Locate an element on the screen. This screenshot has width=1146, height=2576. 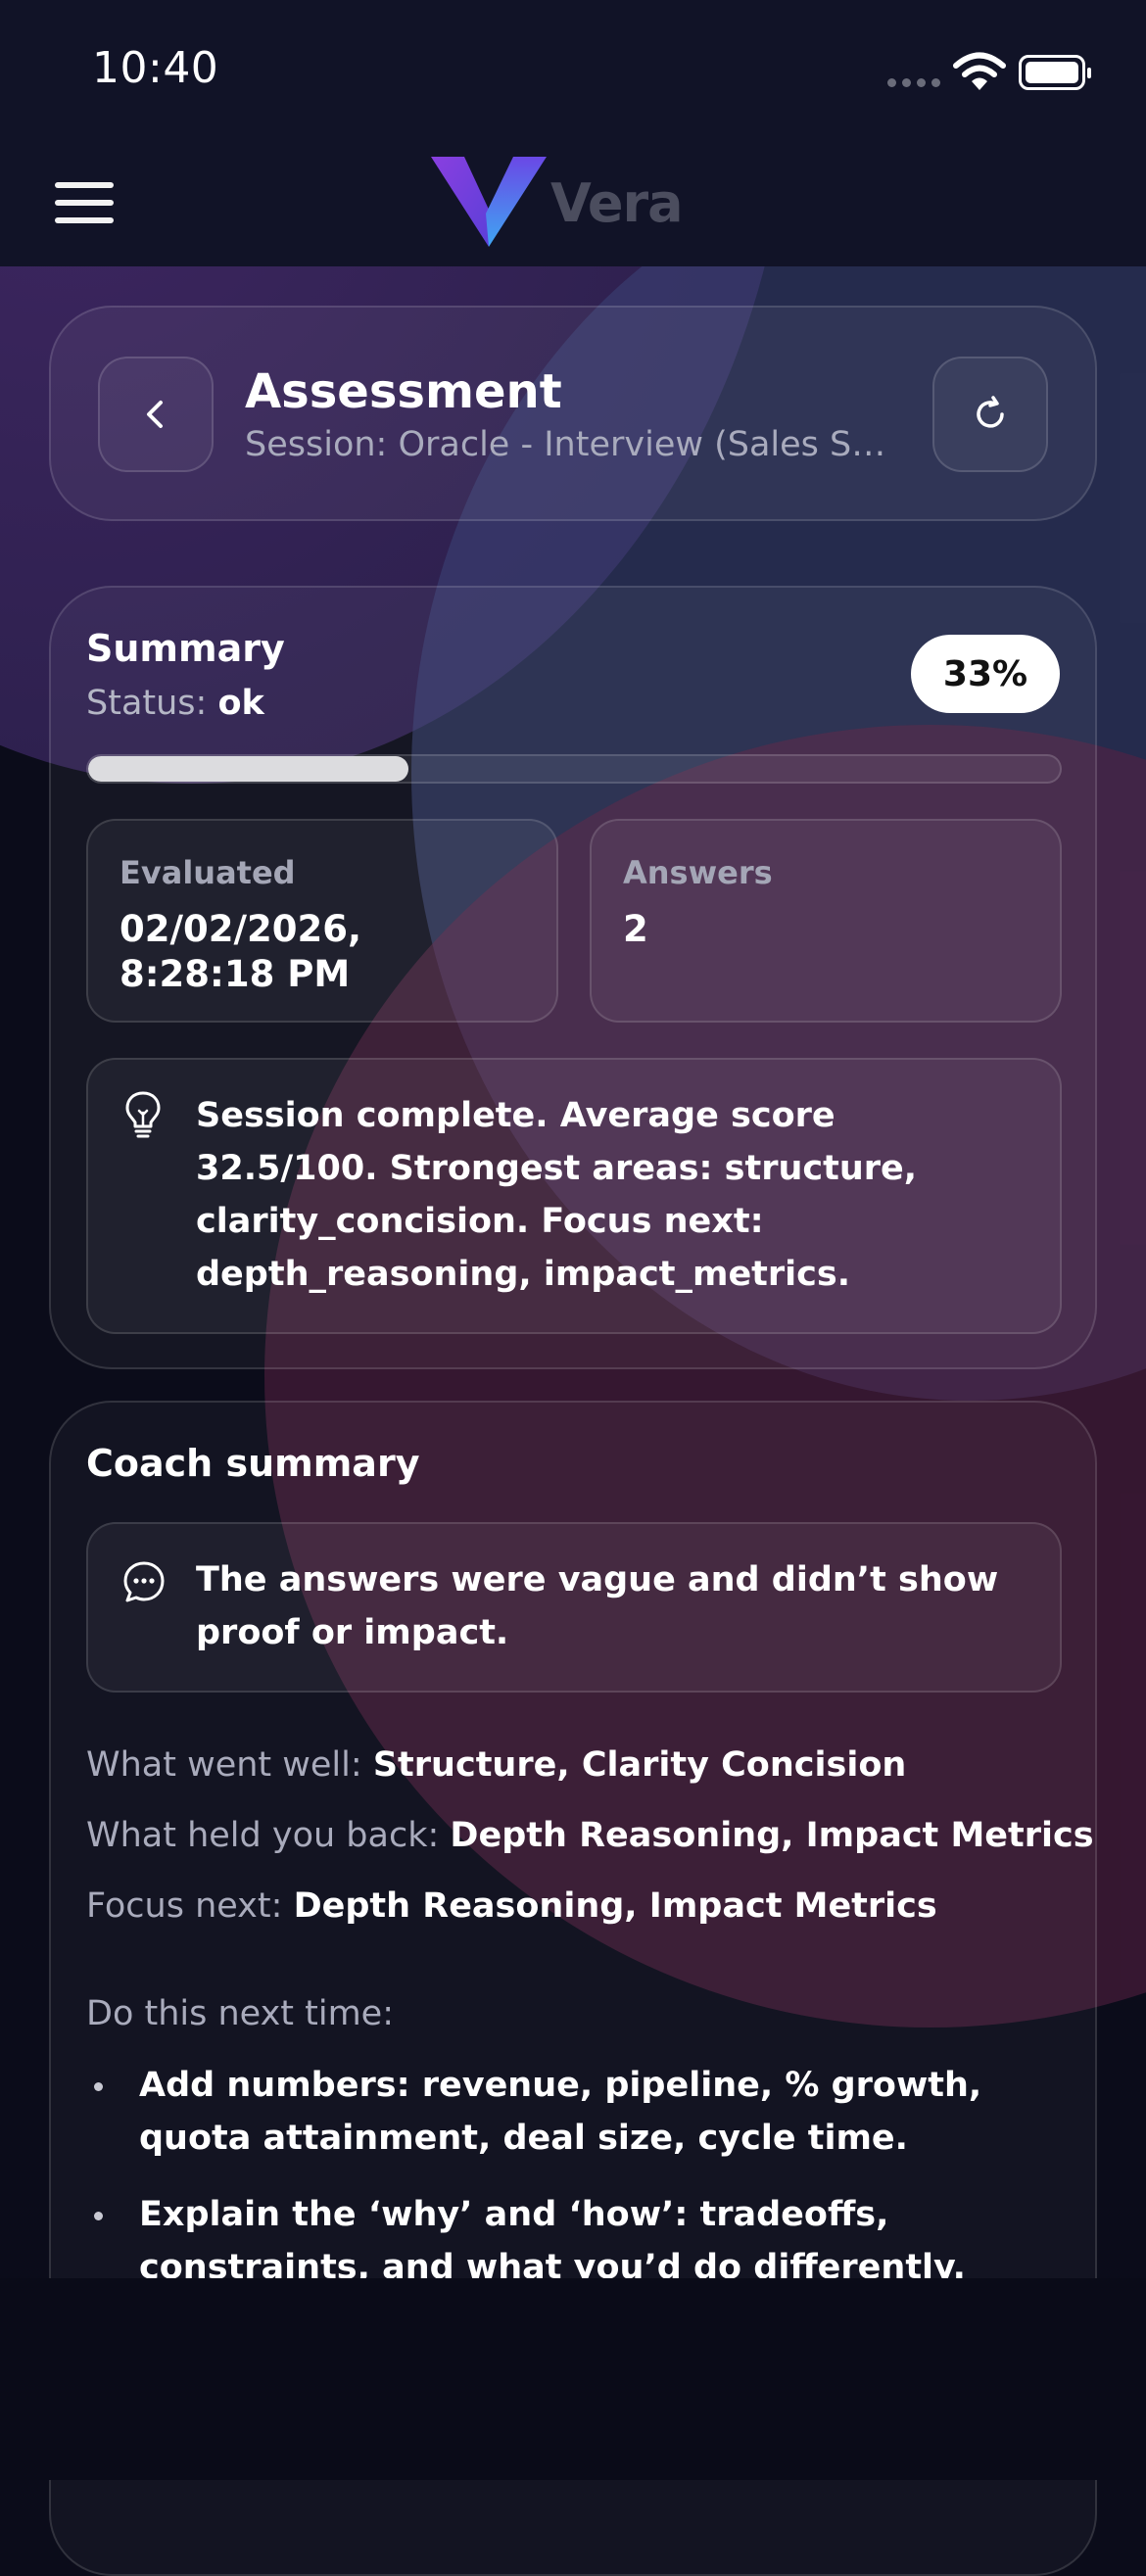
refresh-icon is located at coordinates (990, 412).